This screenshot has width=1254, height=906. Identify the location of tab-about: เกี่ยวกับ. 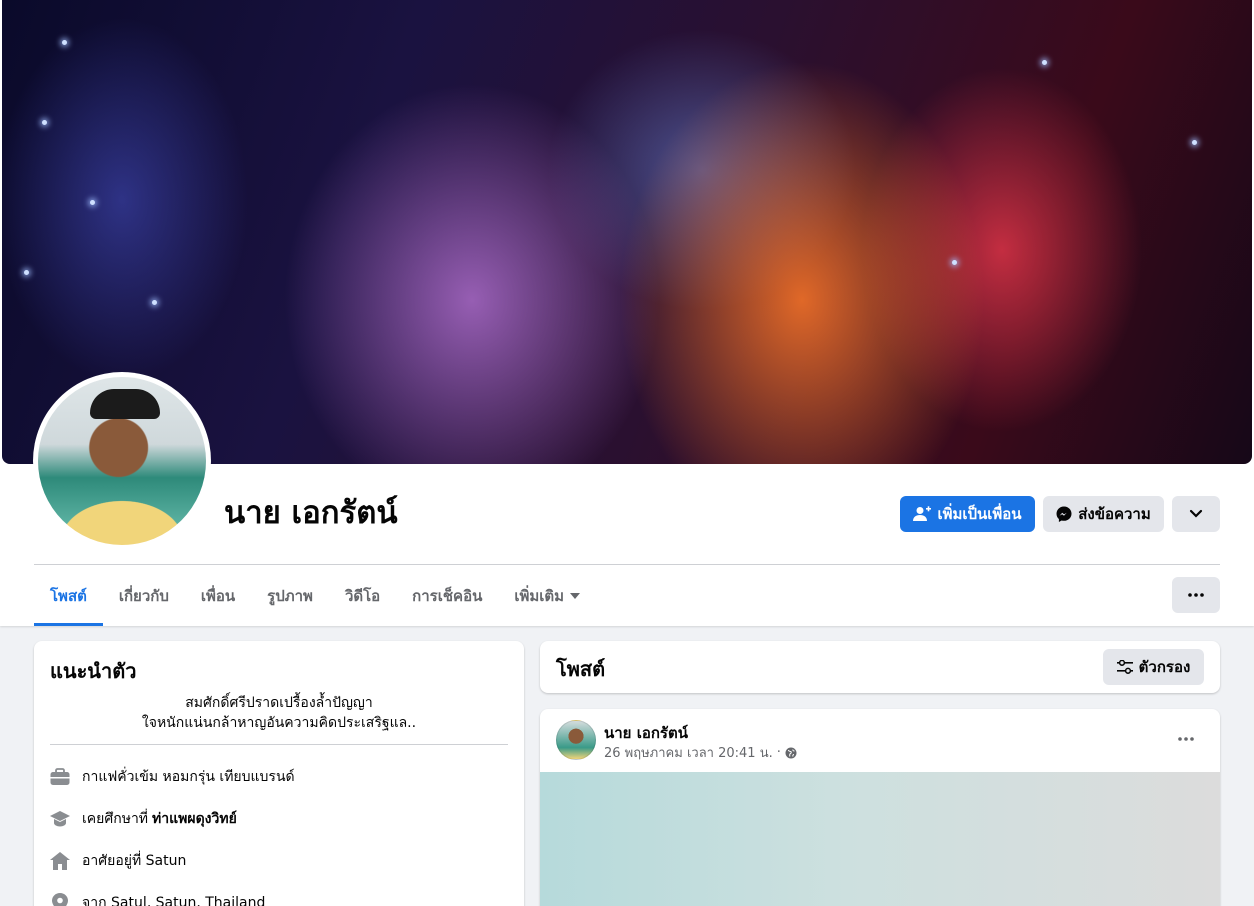
(144, 596).